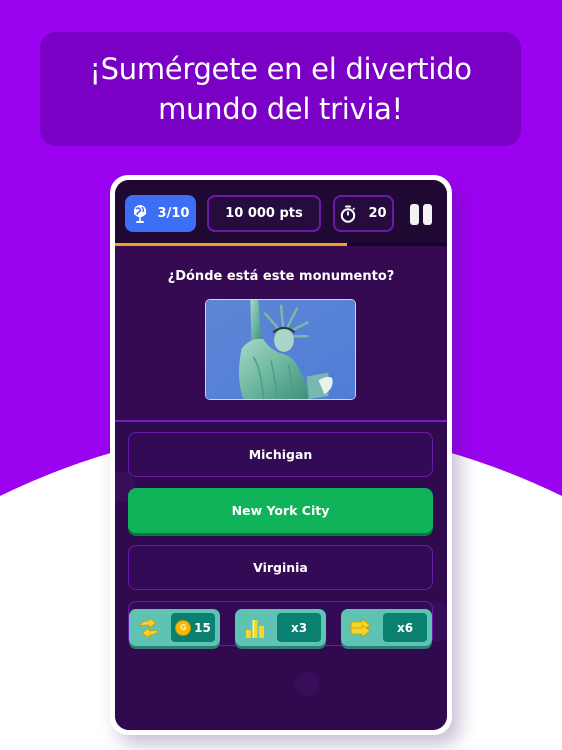 Image resolution: width=562 pixels, height=750 pixels. I want to click on question-text: ¿Dónde está este monumento?, so click(281, 276).